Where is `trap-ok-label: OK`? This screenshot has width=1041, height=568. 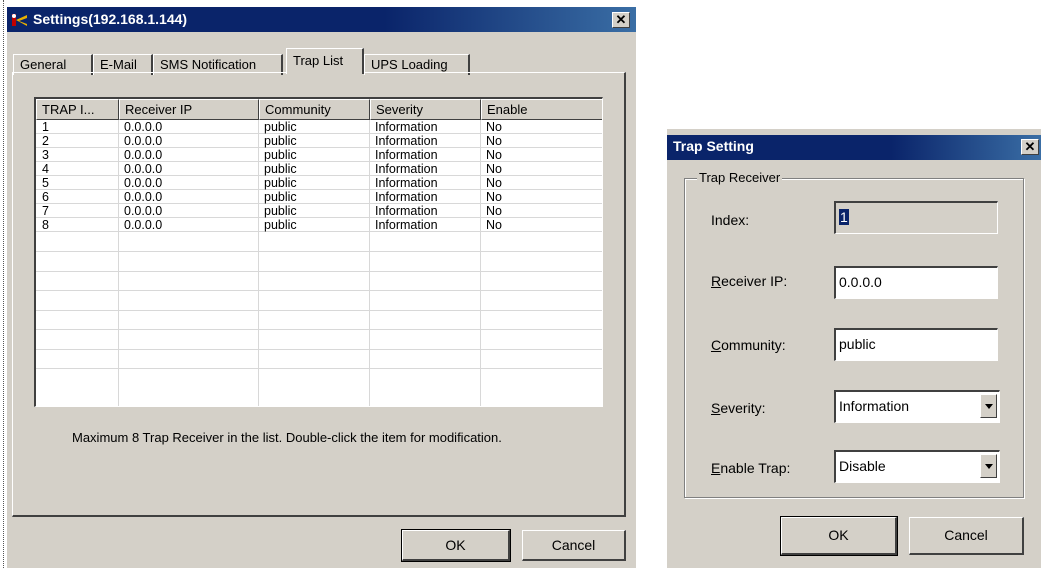 trap-ok-label: OK is located at coordinates (838, 535).